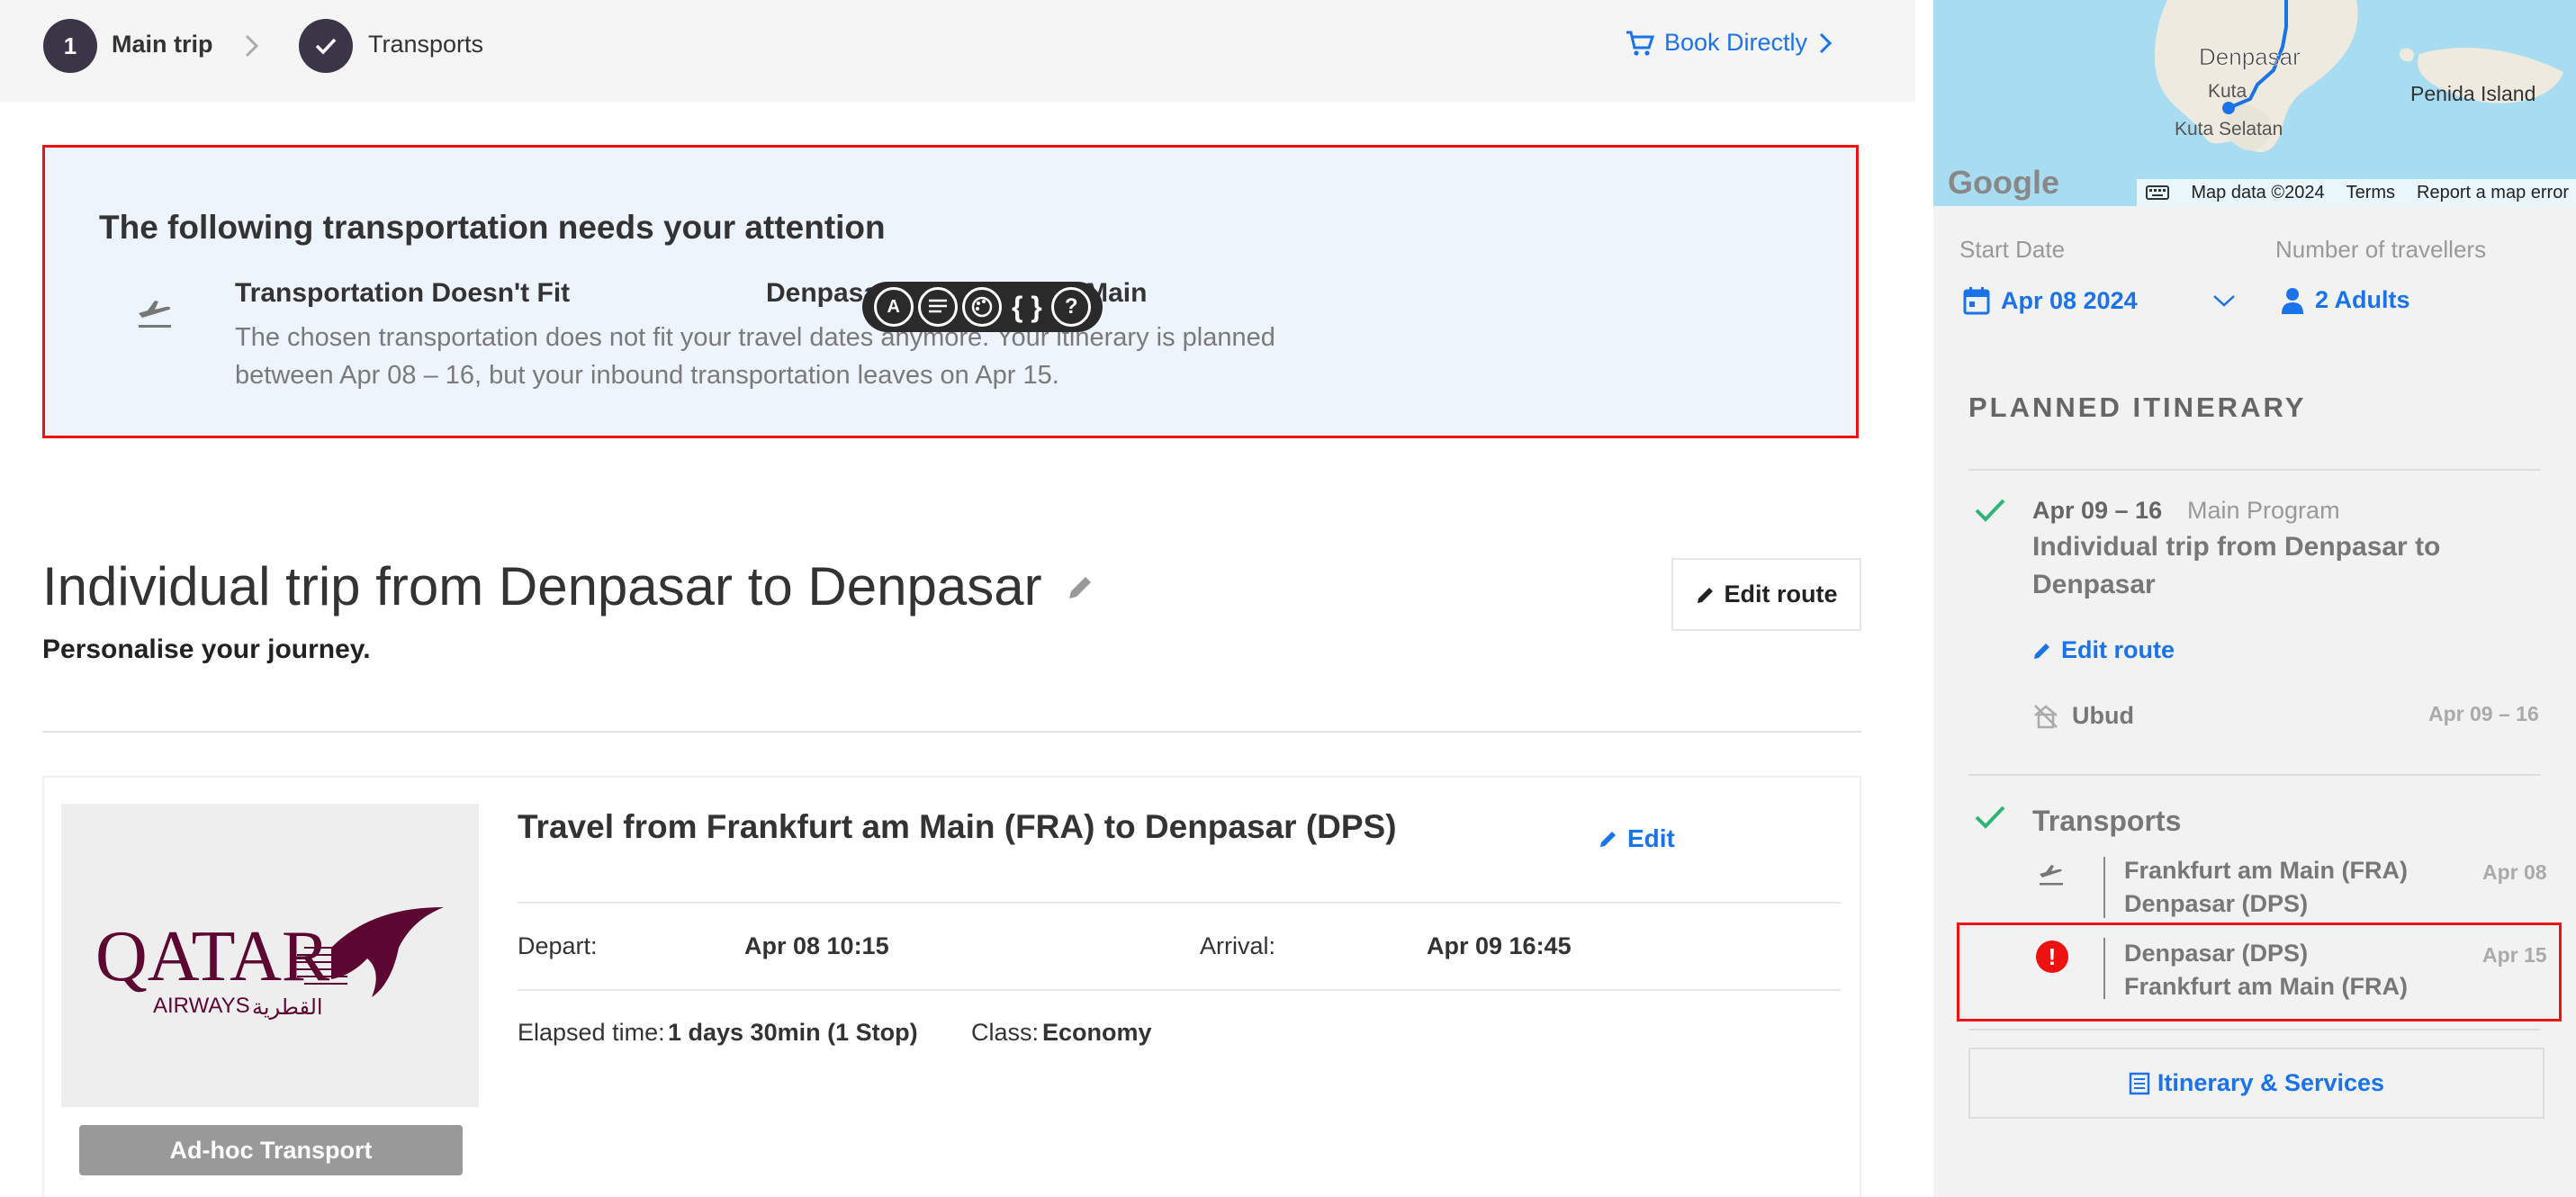  What do you see at coordinates (591, 1032) in the screenshot?
I see `elapsed-label: Elapsed time:` at bounding box center [591, 1032].